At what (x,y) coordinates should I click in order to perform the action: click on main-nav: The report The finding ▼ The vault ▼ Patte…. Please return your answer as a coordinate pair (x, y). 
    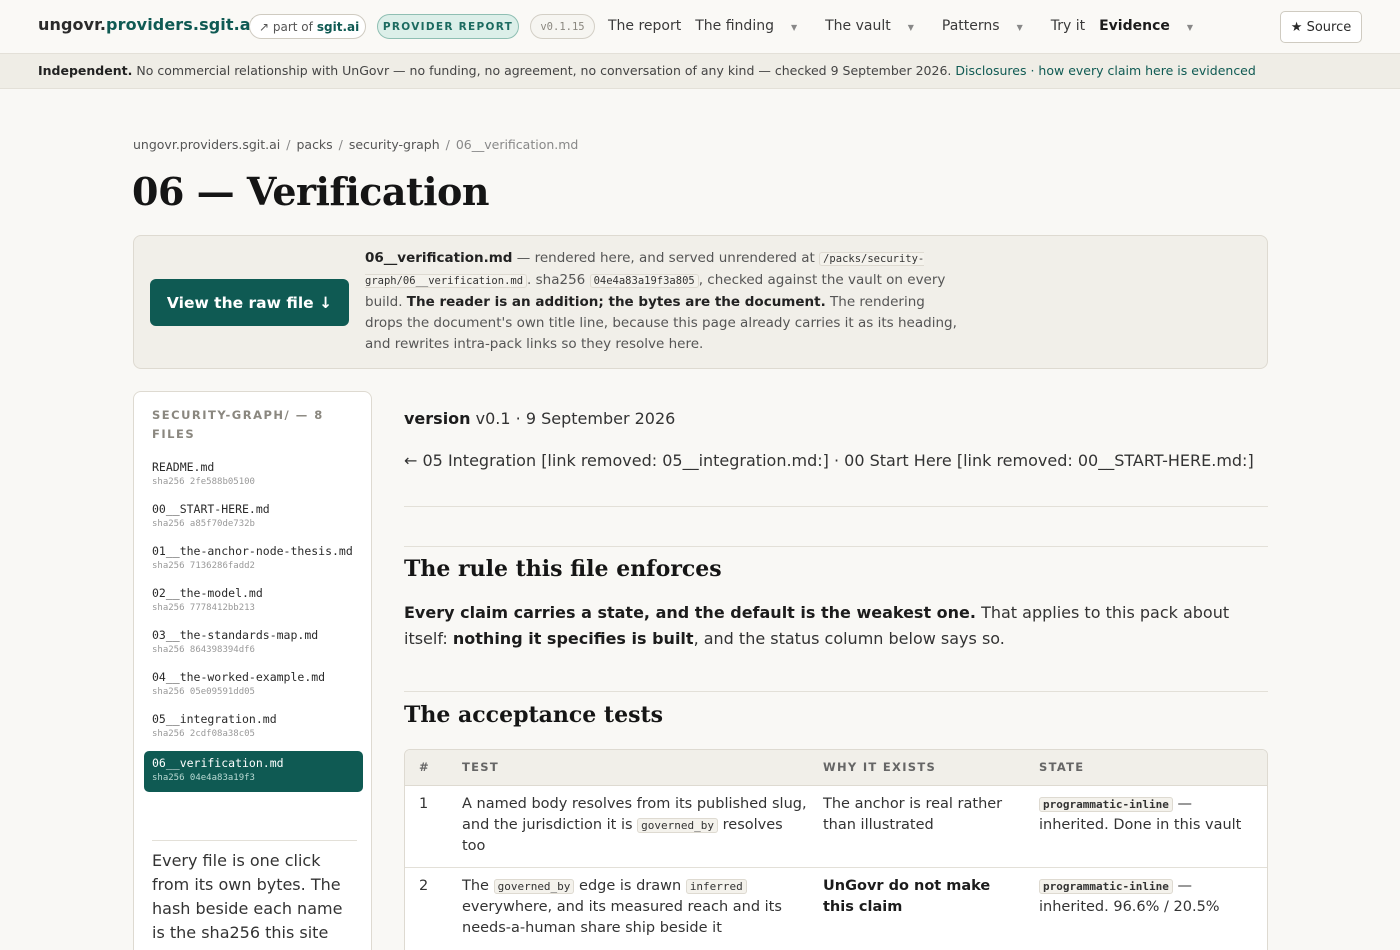
    Looking at the image, I should click on (914, 26).